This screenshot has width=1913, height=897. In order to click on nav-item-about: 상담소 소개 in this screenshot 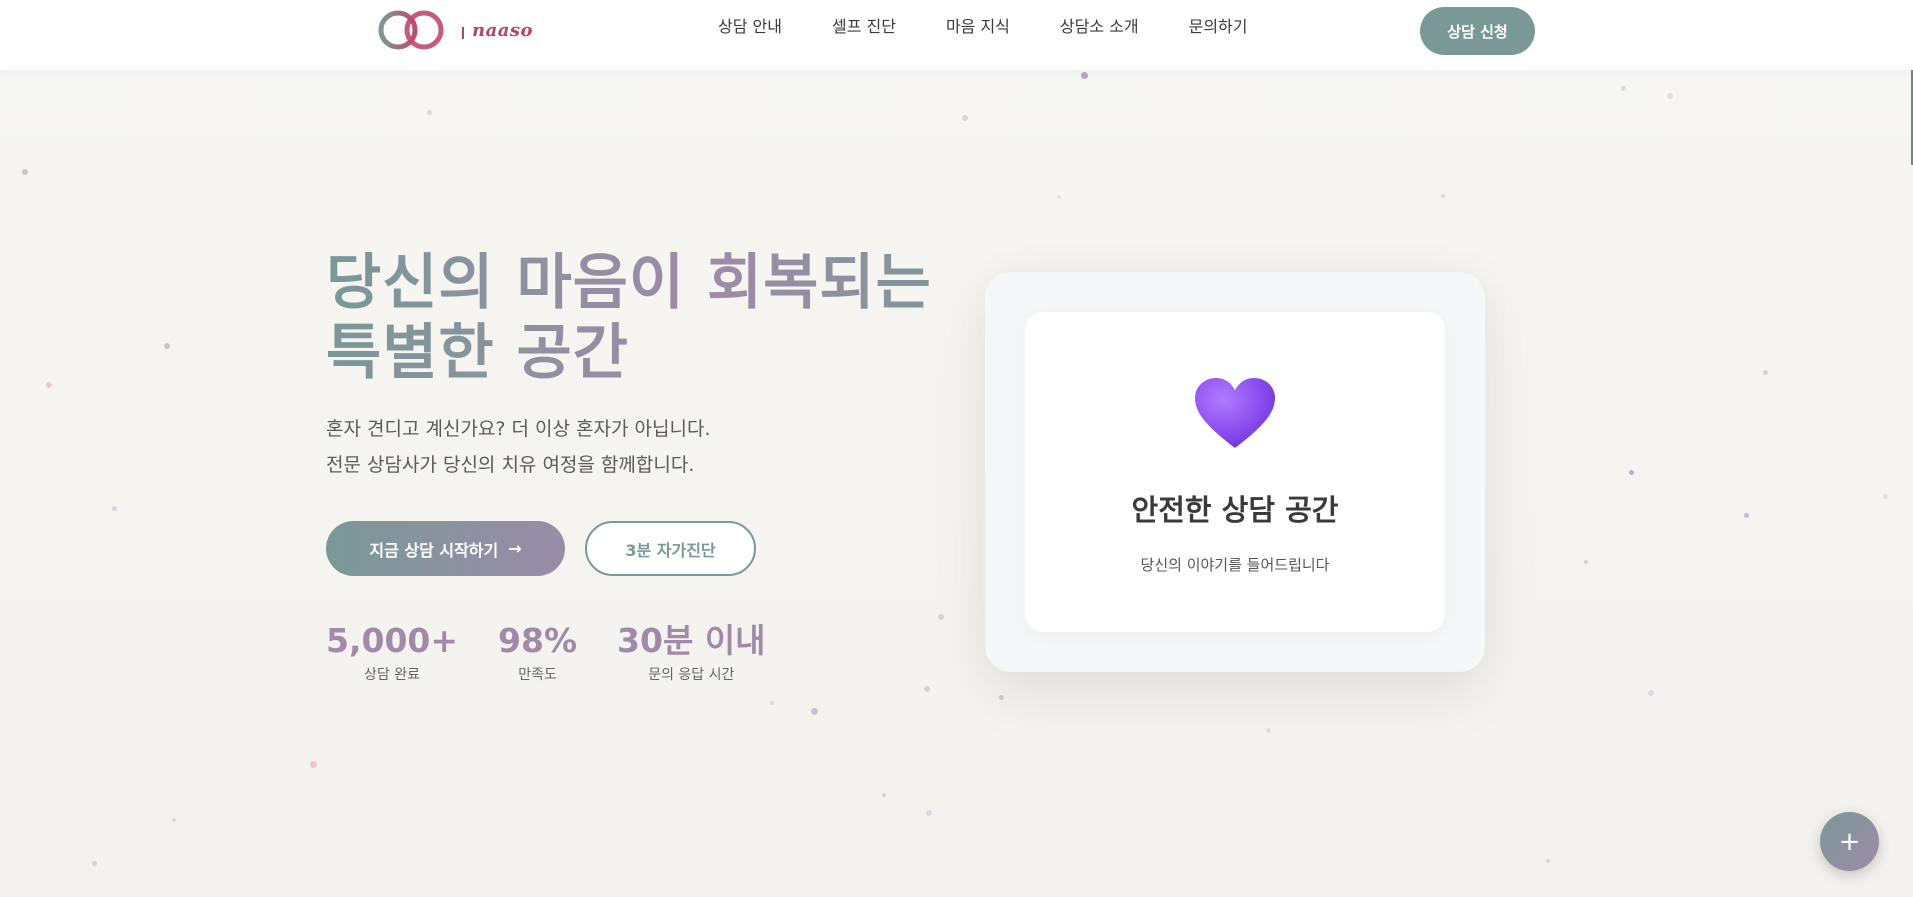, I will do `click(1099, 27)`.